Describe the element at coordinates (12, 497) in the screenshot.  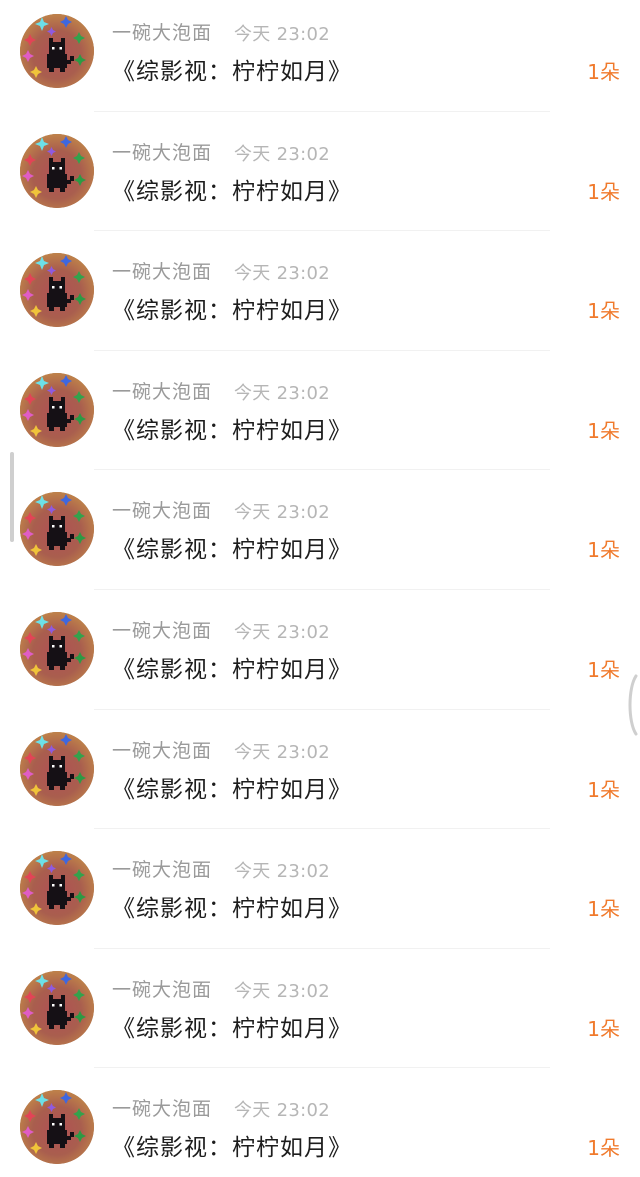
I see `scrollbar-thumb` at that location.